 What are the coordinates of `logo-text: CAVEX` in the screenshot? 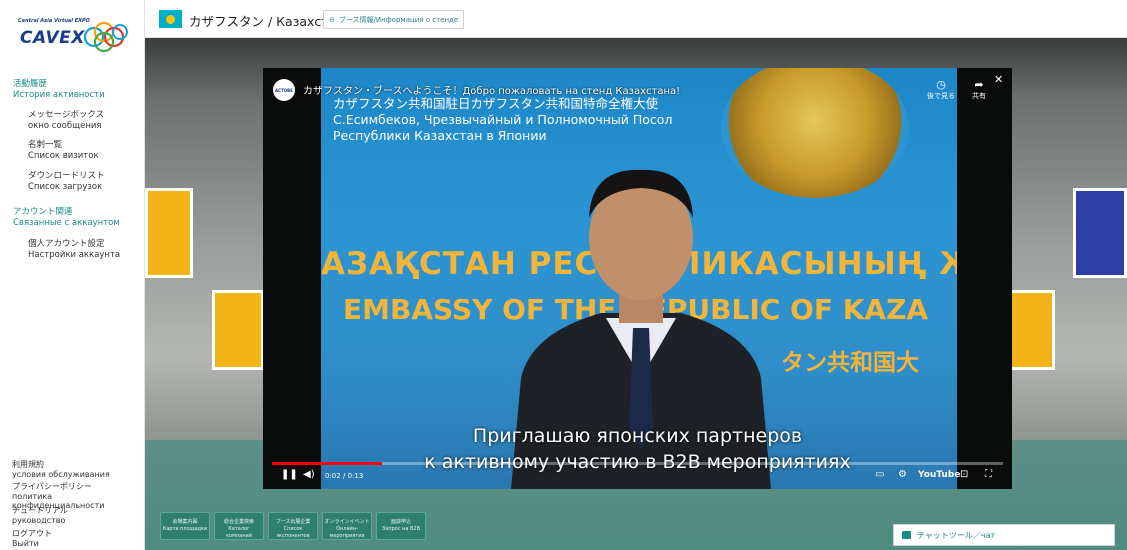 It's located at (52, 38).